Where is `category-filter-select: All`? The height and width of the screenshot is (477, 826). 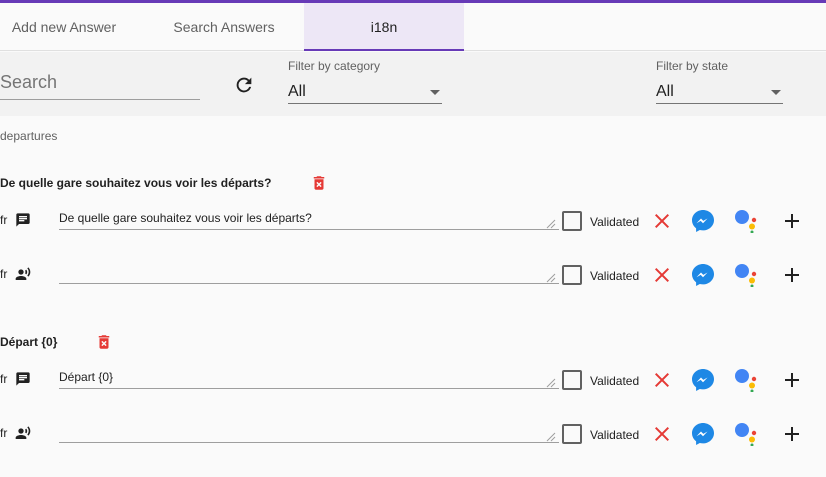
category-filter-select: All is located at coordinates (365, 92).